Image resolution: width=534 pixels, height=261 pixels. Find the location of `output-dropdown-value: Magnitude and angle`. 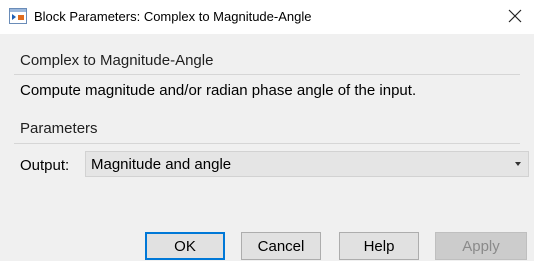

output-dropdown-value: Magnitude and angle is located at coordinates (161, 164).